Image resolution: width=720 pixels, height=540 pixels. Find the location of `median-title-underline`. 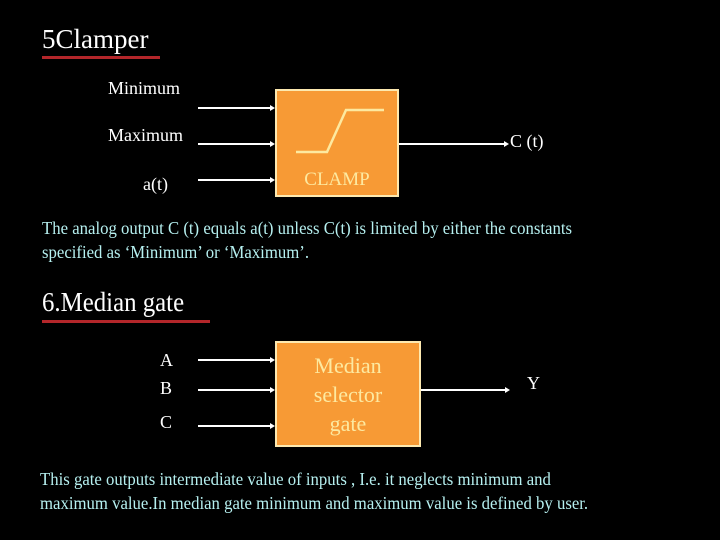

median-title-underline is located at coordinates (126, 321).